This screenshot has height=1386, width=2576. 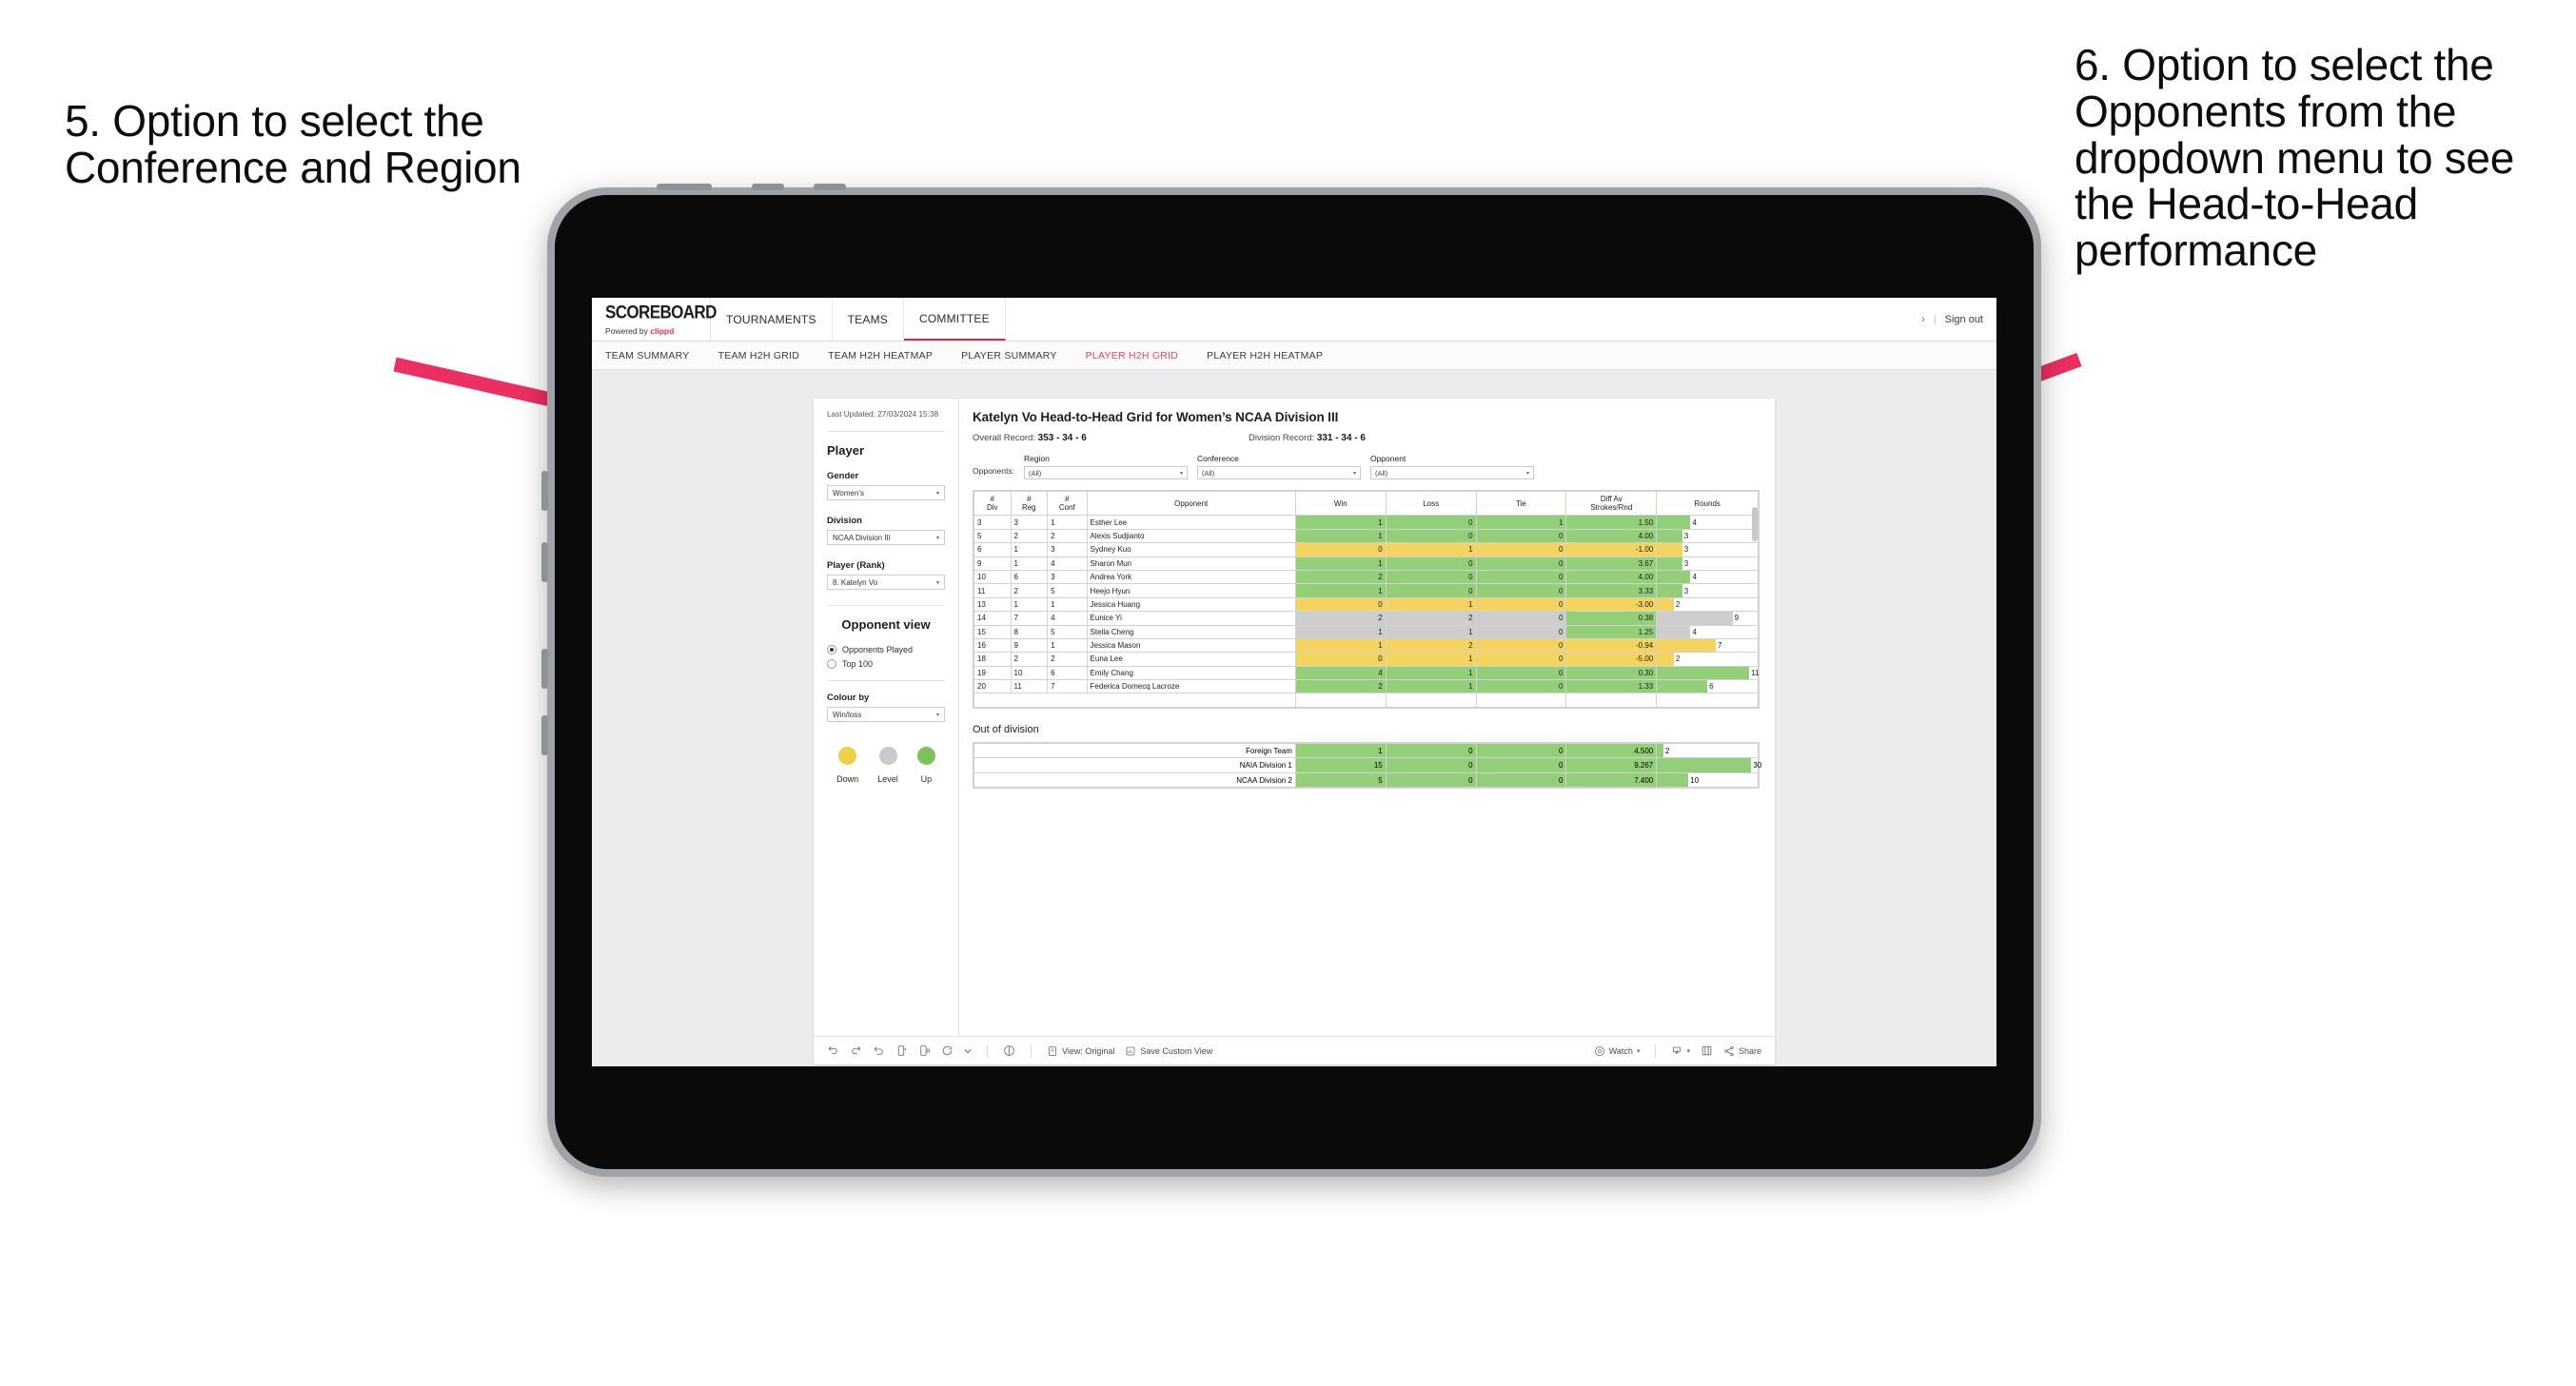 I want to click on player-rank-select: 8. Katelyn Vo ▾, so click(x=886, y=583).